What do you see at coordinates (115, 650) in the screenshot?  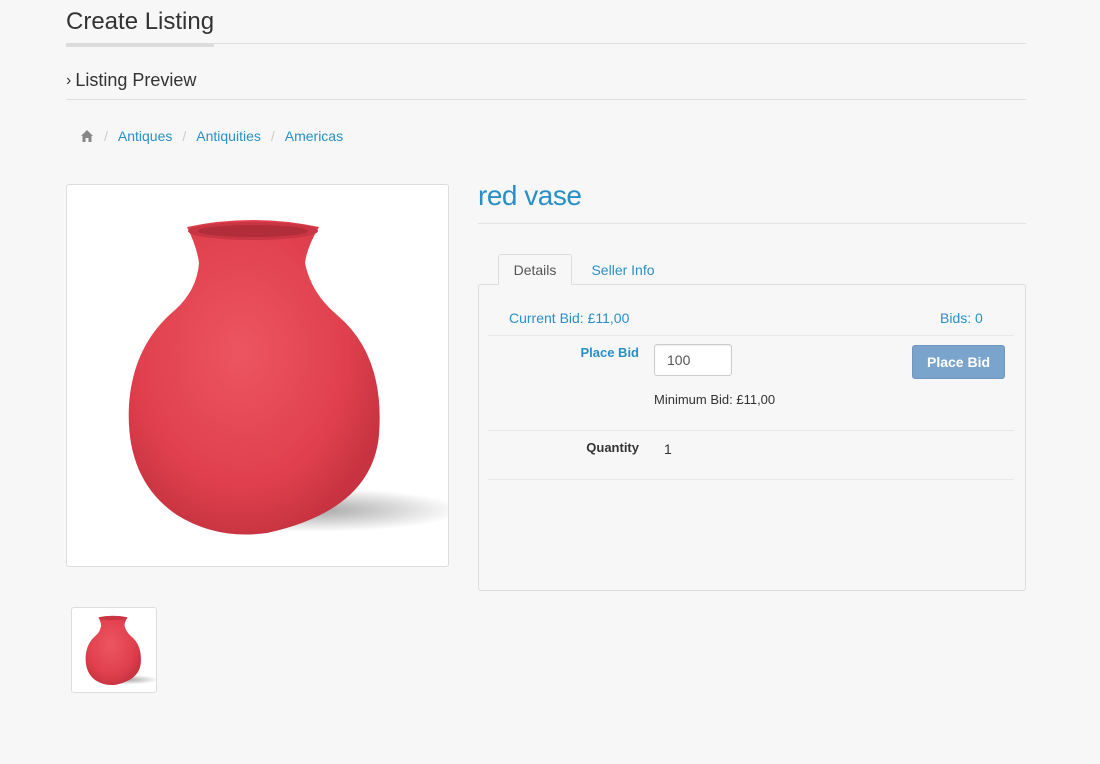 I see `thumbnail-image` at bounding box center [115, 650].